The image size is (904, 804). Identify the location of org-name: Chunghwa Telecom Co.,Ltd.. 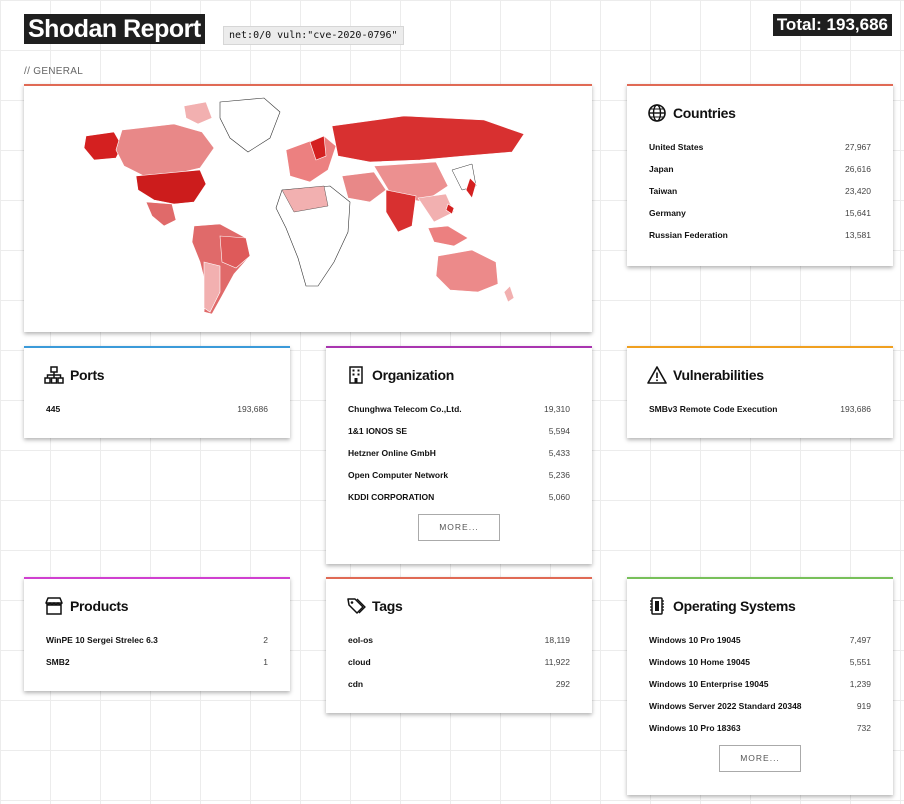
(405, 409).